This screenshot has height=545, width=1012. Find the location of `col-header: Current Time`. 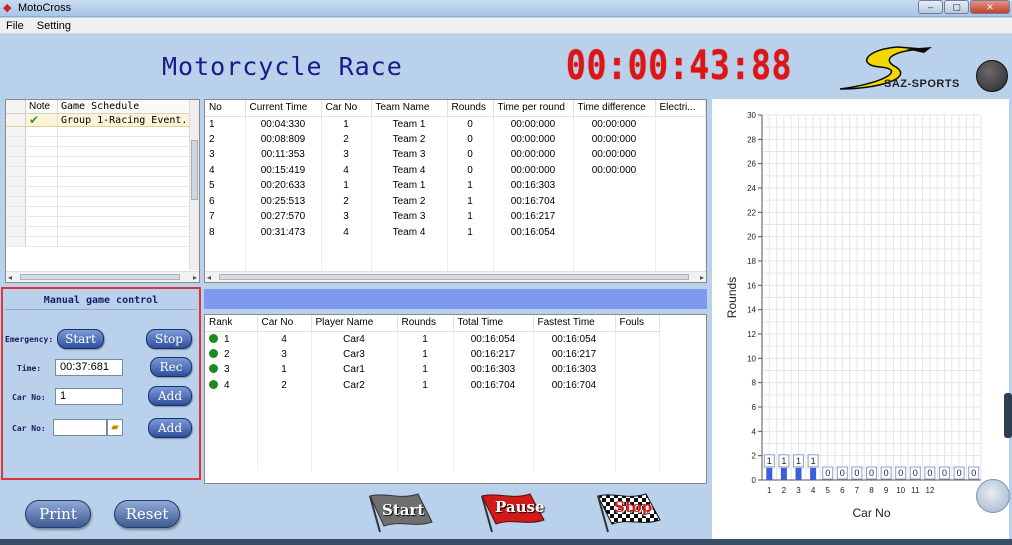

col-header: Current Time is located at coordinates (283, 108).